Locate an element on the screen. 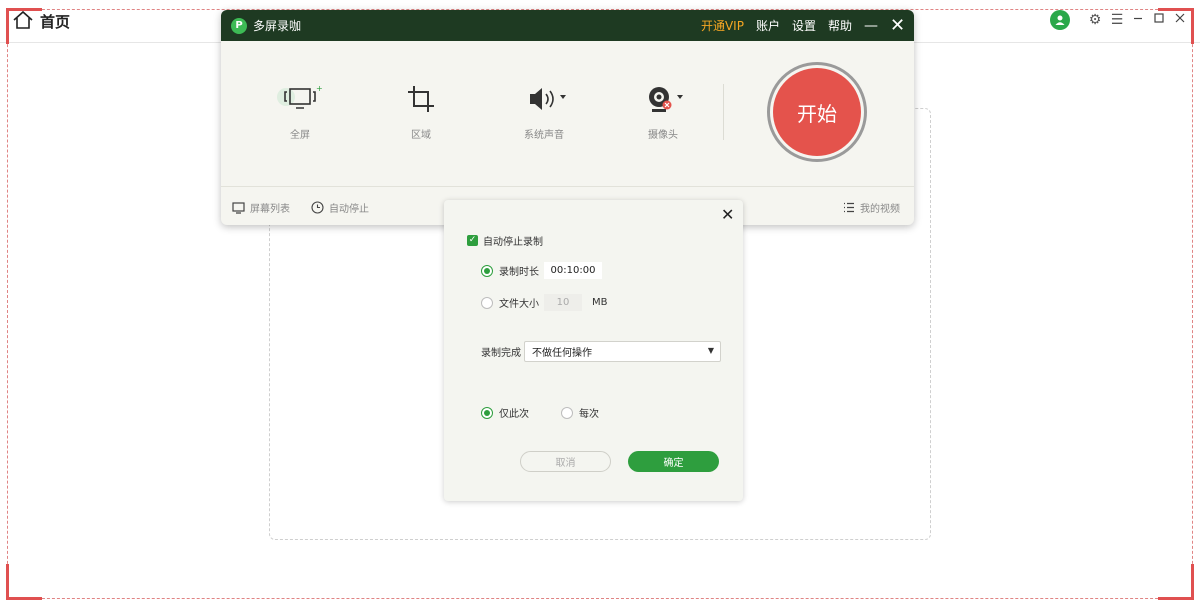  fullscreen-icon: + is located at coordinates (300, 96).